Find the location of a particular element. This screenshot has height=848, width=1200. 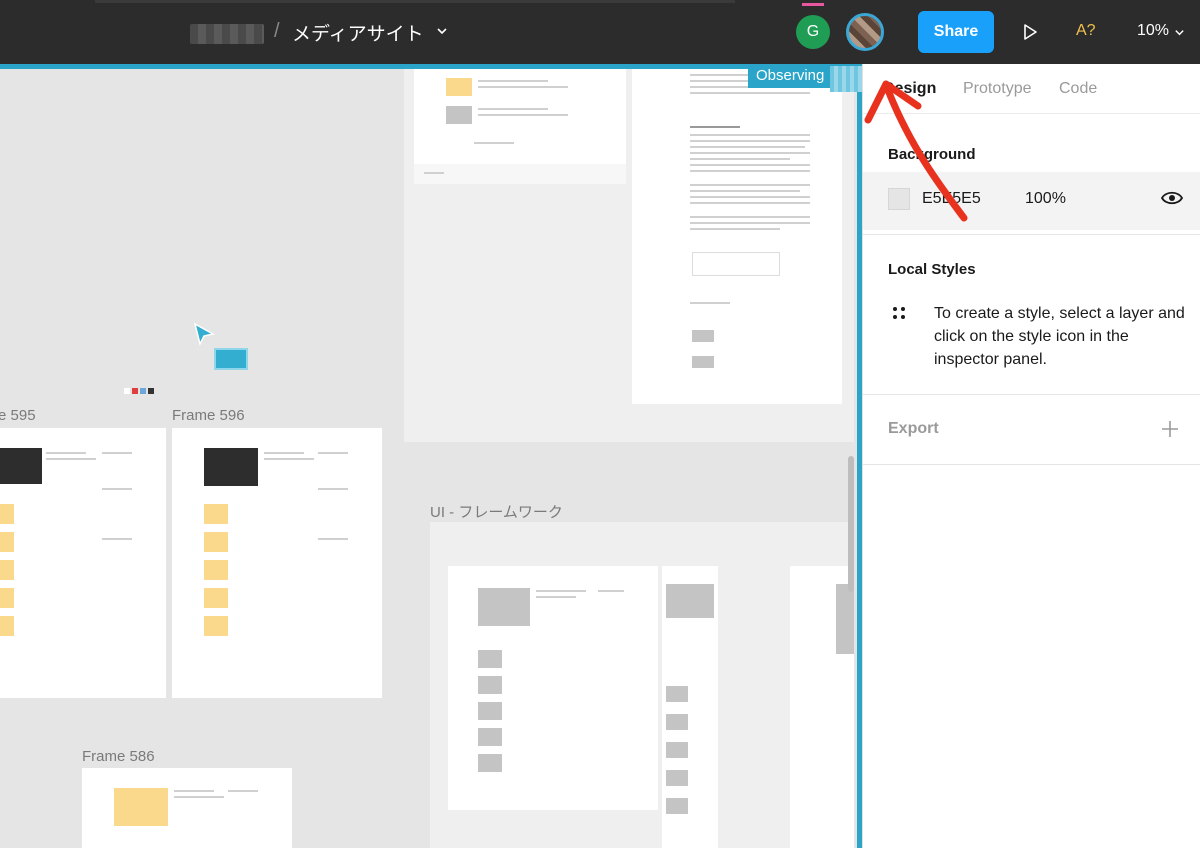

plus-icon is located at coordinates (1170, 429).